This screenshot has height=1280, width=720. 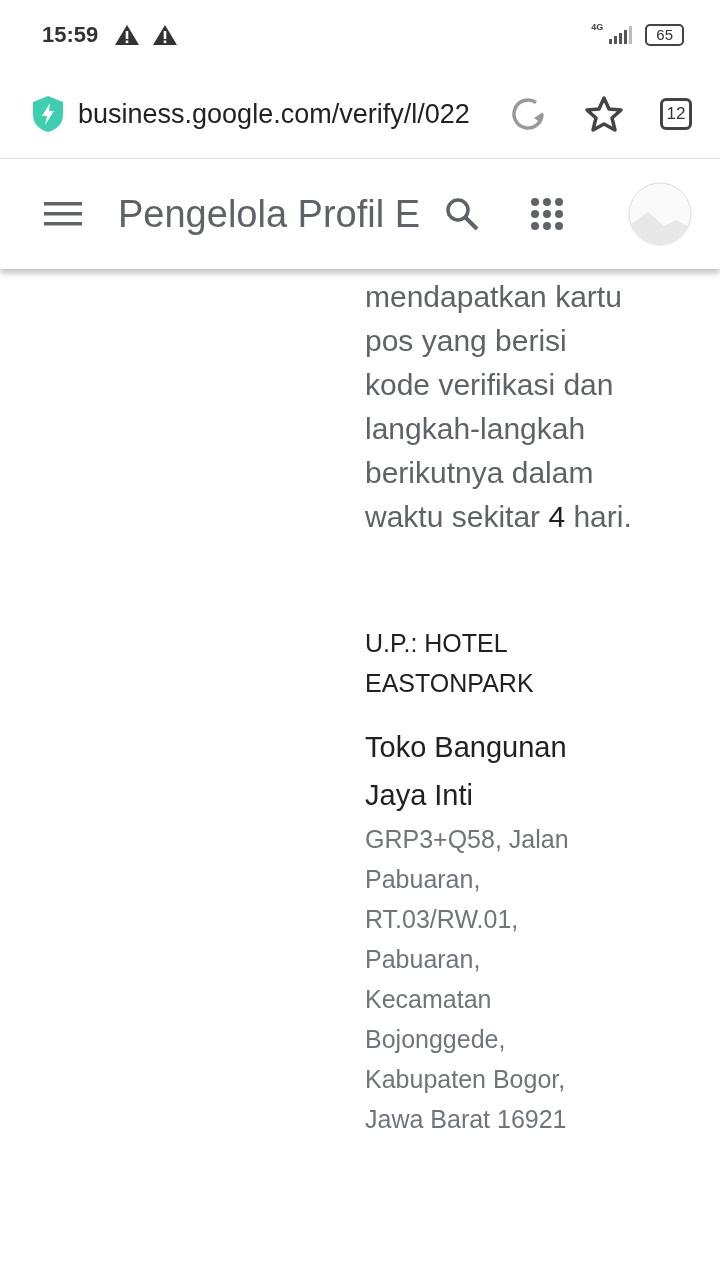 I want to click on battery-level: 65, so click(x=664, y=35).